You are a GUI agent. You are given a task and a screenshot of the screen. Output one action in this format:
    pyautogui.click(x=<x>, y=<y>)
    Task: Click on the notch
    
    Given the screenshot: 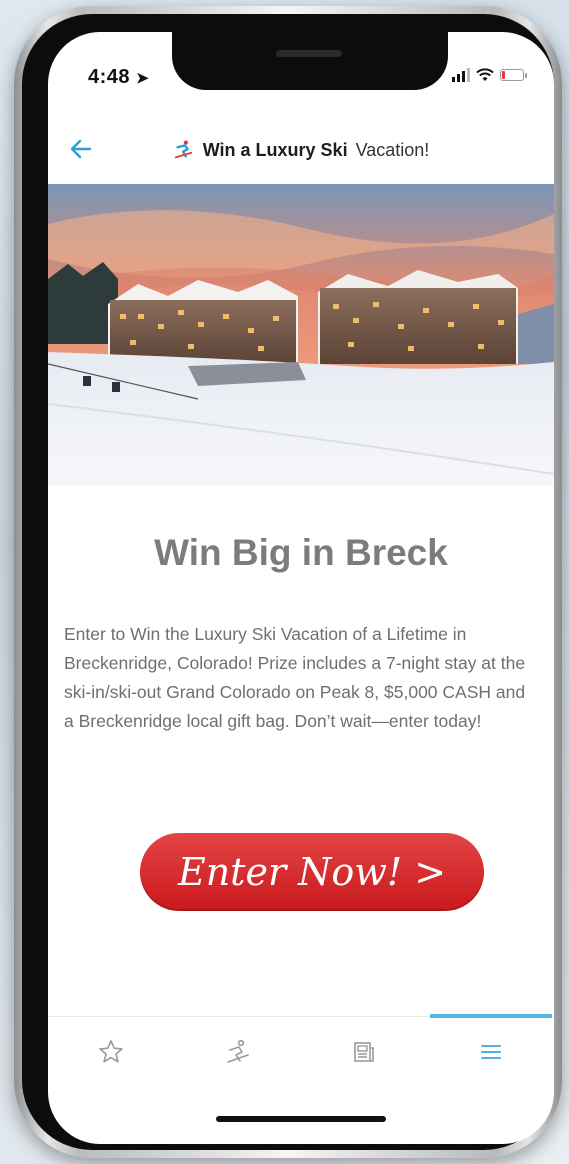 What is the action you would take?
    pyautogui.click(x=310, y=61)
    